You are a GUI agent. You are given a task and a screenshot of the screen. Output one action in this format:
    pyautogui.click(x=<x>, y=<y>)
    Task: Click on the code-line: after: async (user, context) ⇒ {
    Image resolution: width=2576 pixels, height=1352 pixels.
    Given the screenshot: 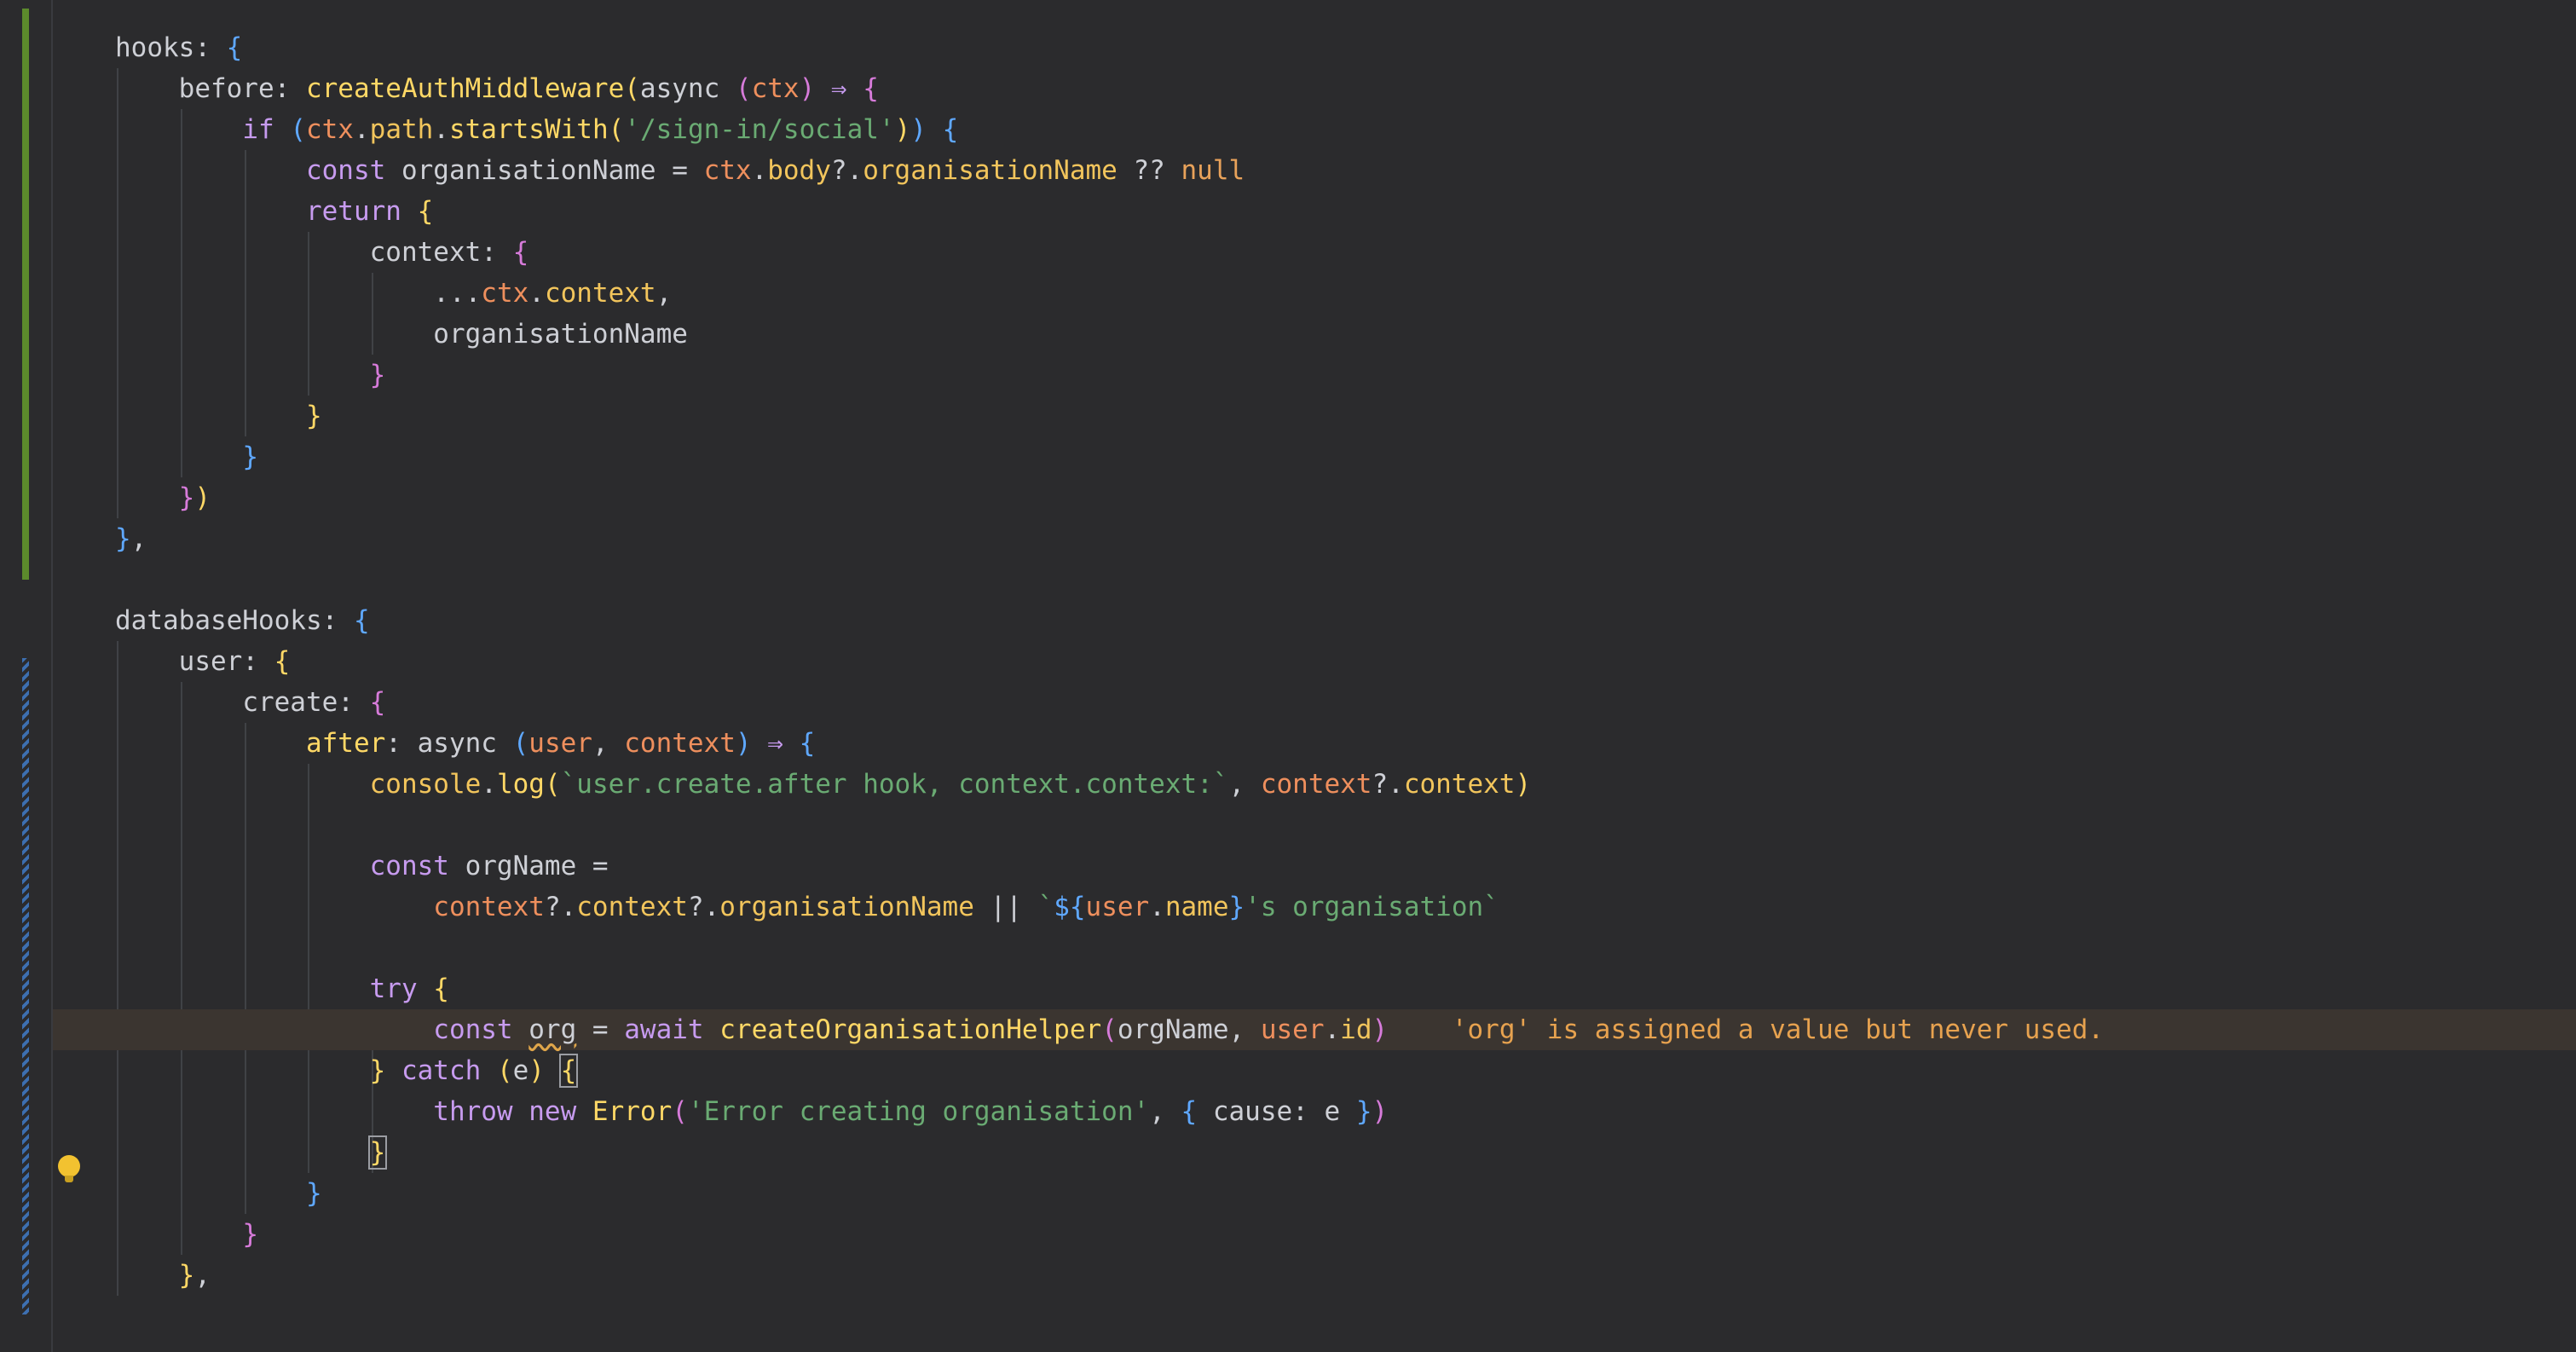 What is the action you would take?
    pyautogui.click(x=1288, y=743)
    